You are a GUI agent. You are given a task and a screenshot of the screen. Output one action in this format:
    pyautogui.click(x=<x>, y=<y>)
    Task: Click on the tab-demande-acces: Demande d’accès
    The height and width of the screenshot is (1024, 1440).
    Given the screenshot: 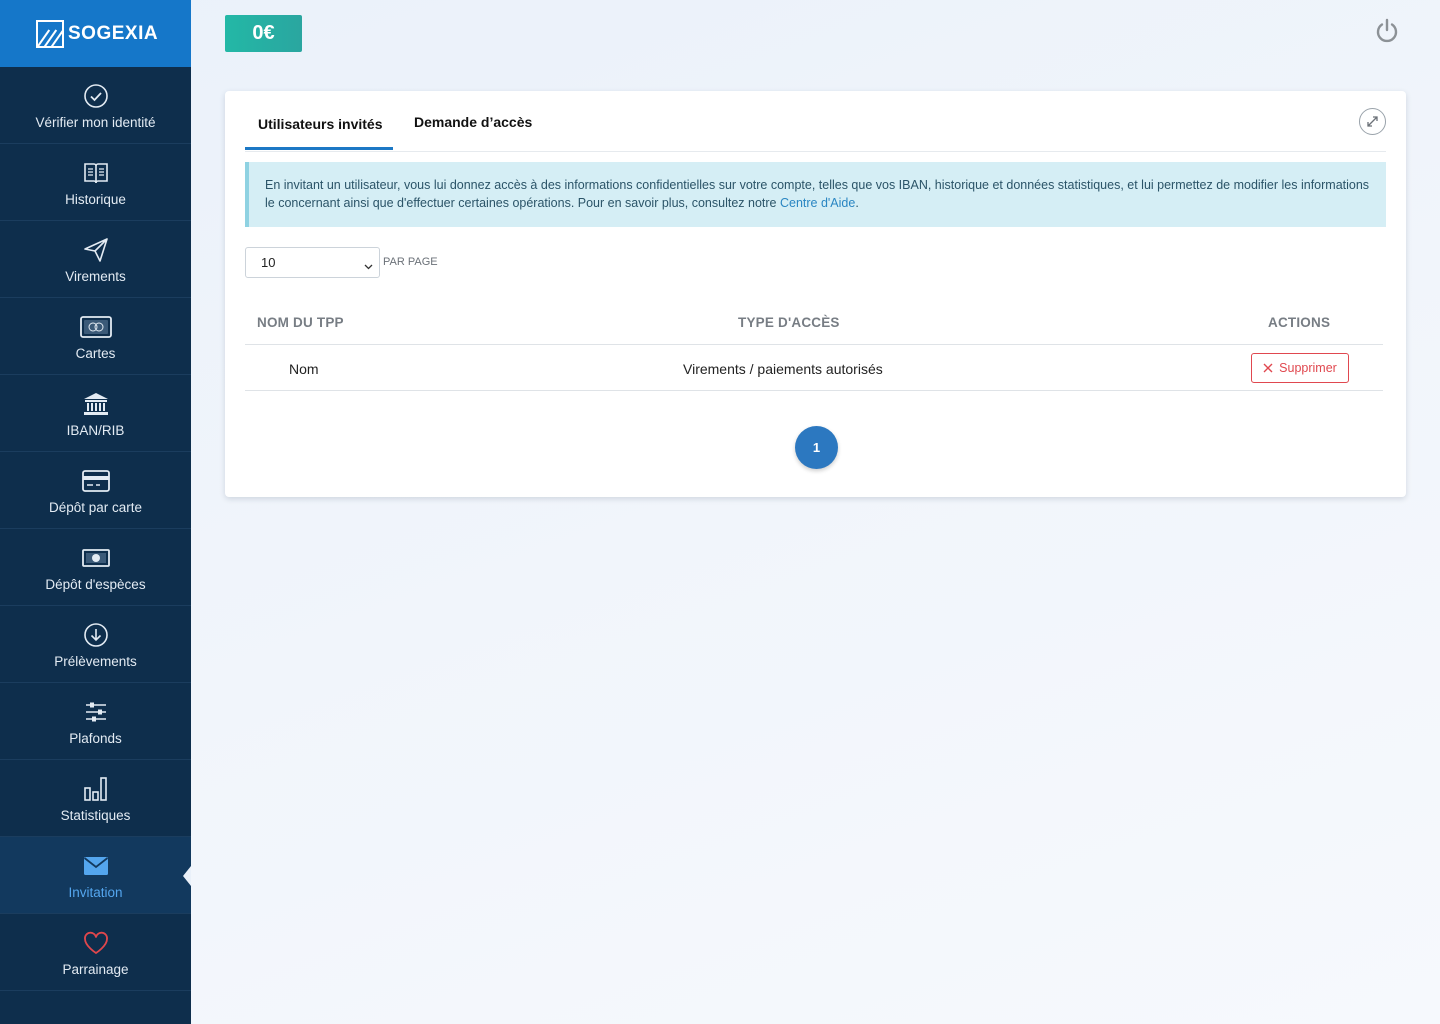 What is the action you would take?
    pyautogui.click(x=473, y=122)
    